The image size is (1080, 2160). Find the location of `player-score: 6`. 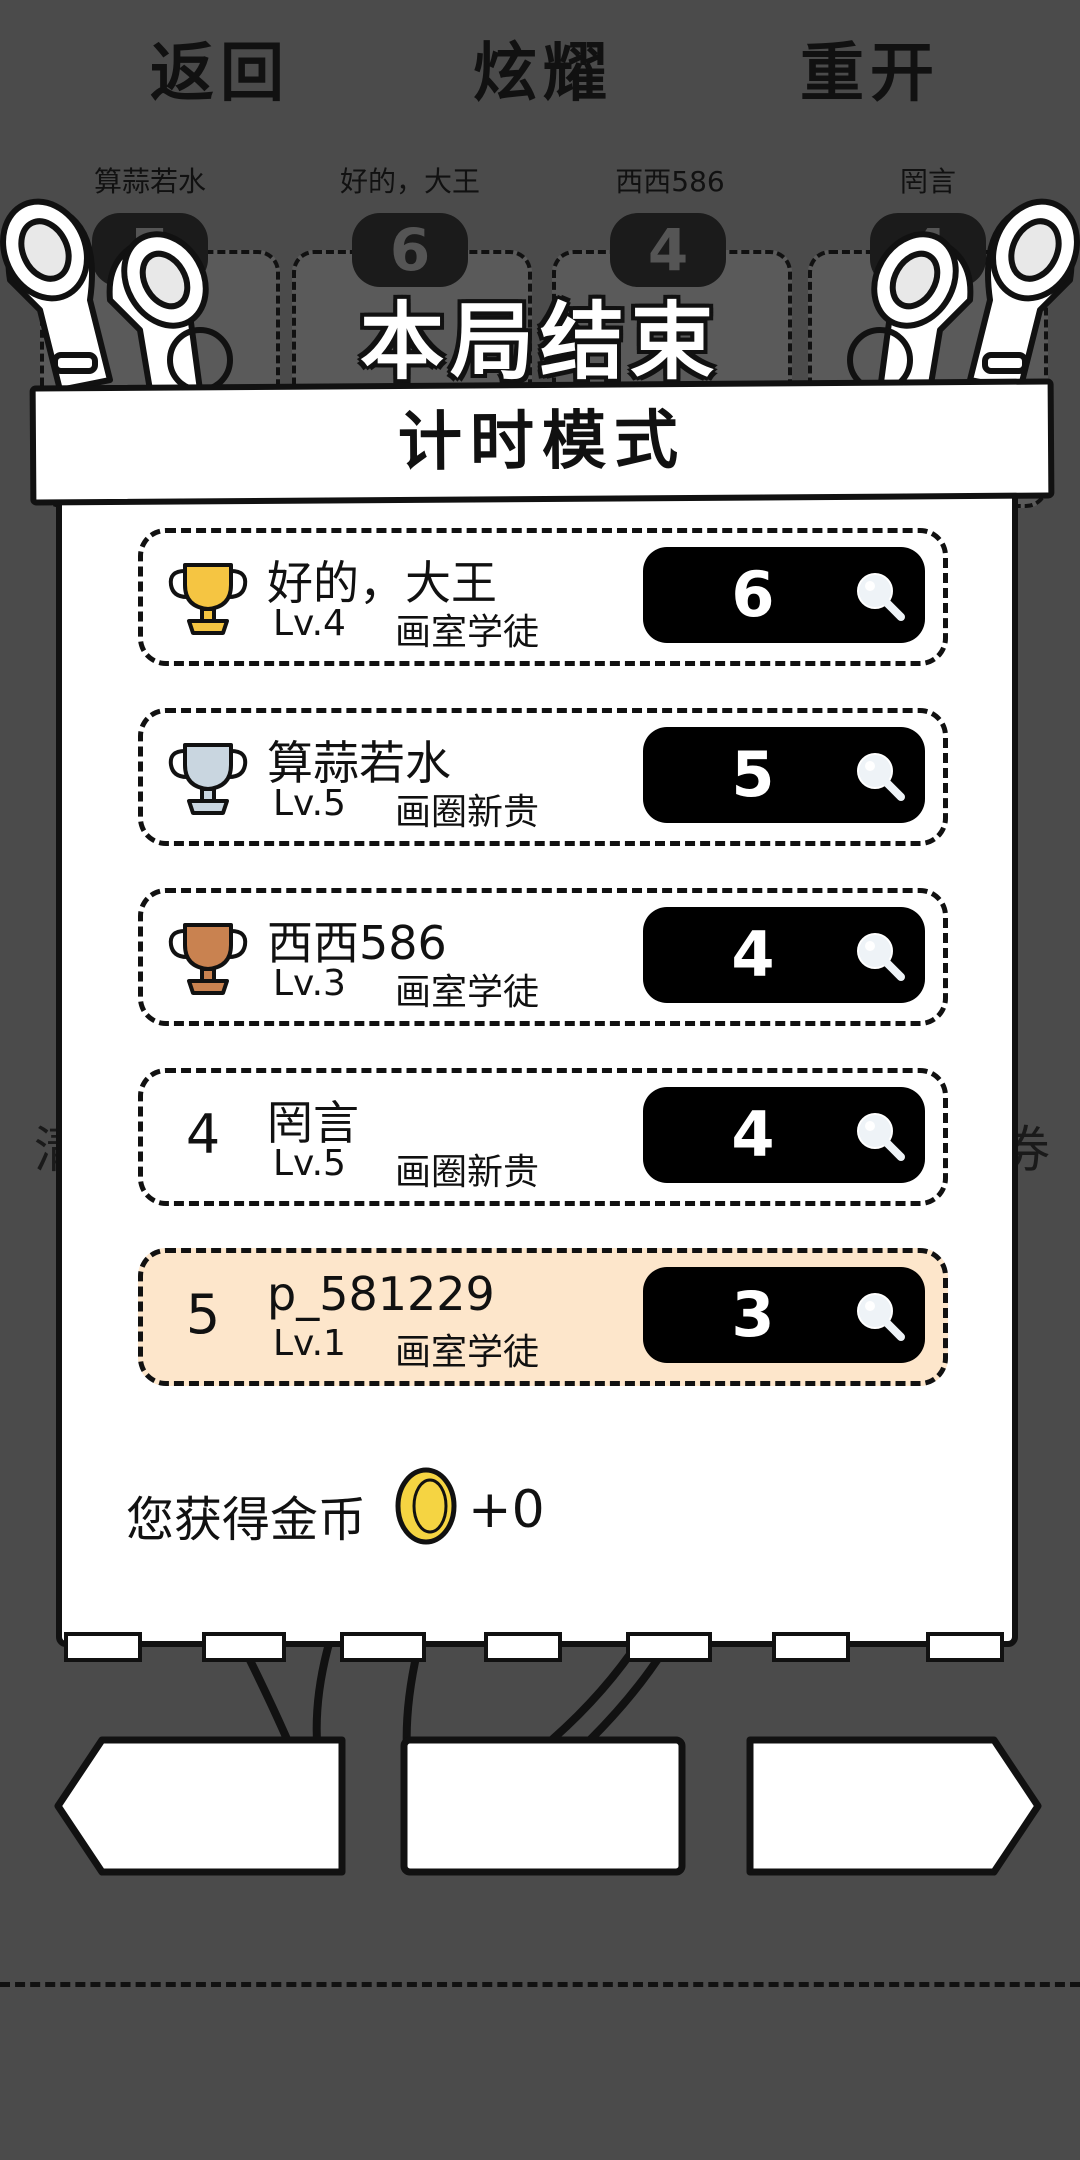

player-score: 6 is located at coordinates (753, 594).